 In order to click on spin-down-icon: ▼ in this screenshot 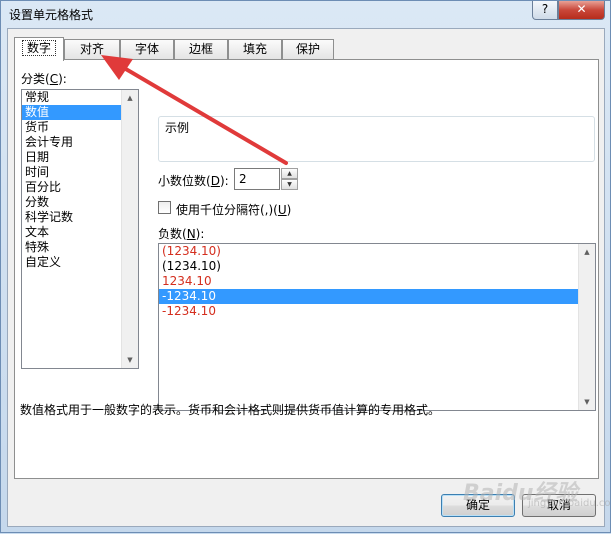, I will do `click(289, 184)`.